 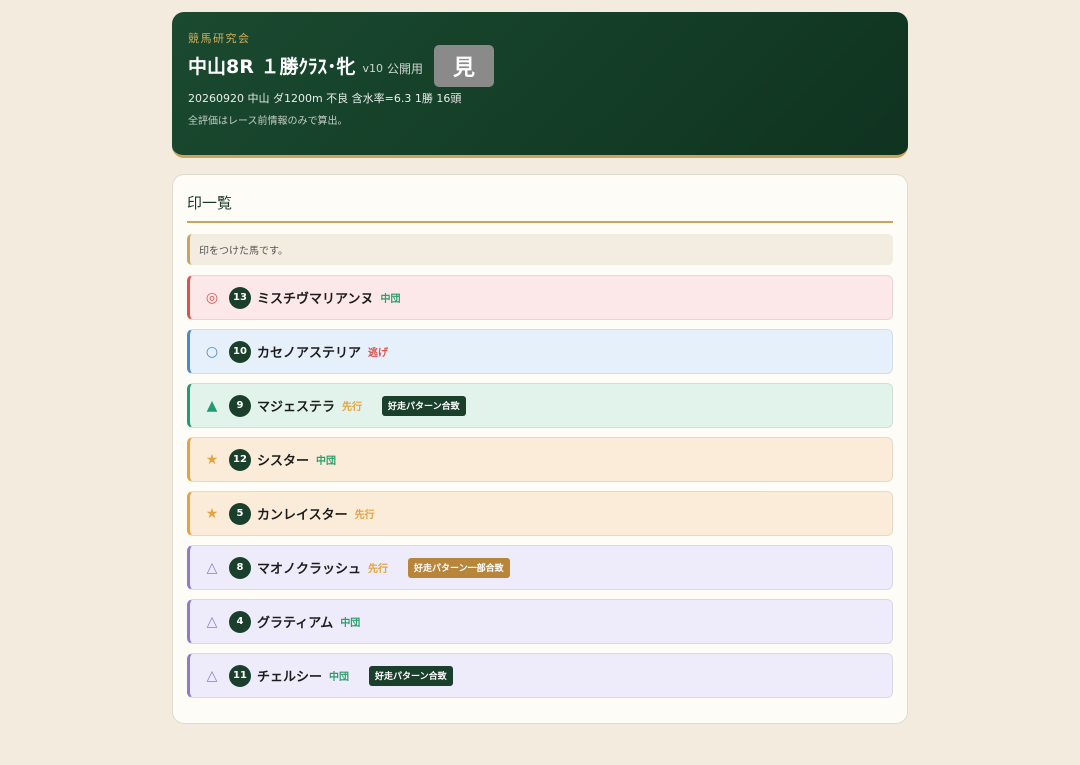 I want to click on horse-row: ★ 5 カンレイスター 先行, so click(x=540, y=513).